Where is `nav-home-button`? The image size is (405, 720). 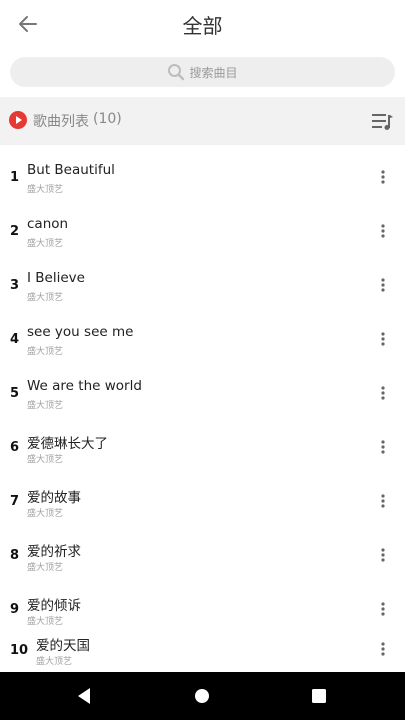
nav-home-button is located at coordinates (202, 696).